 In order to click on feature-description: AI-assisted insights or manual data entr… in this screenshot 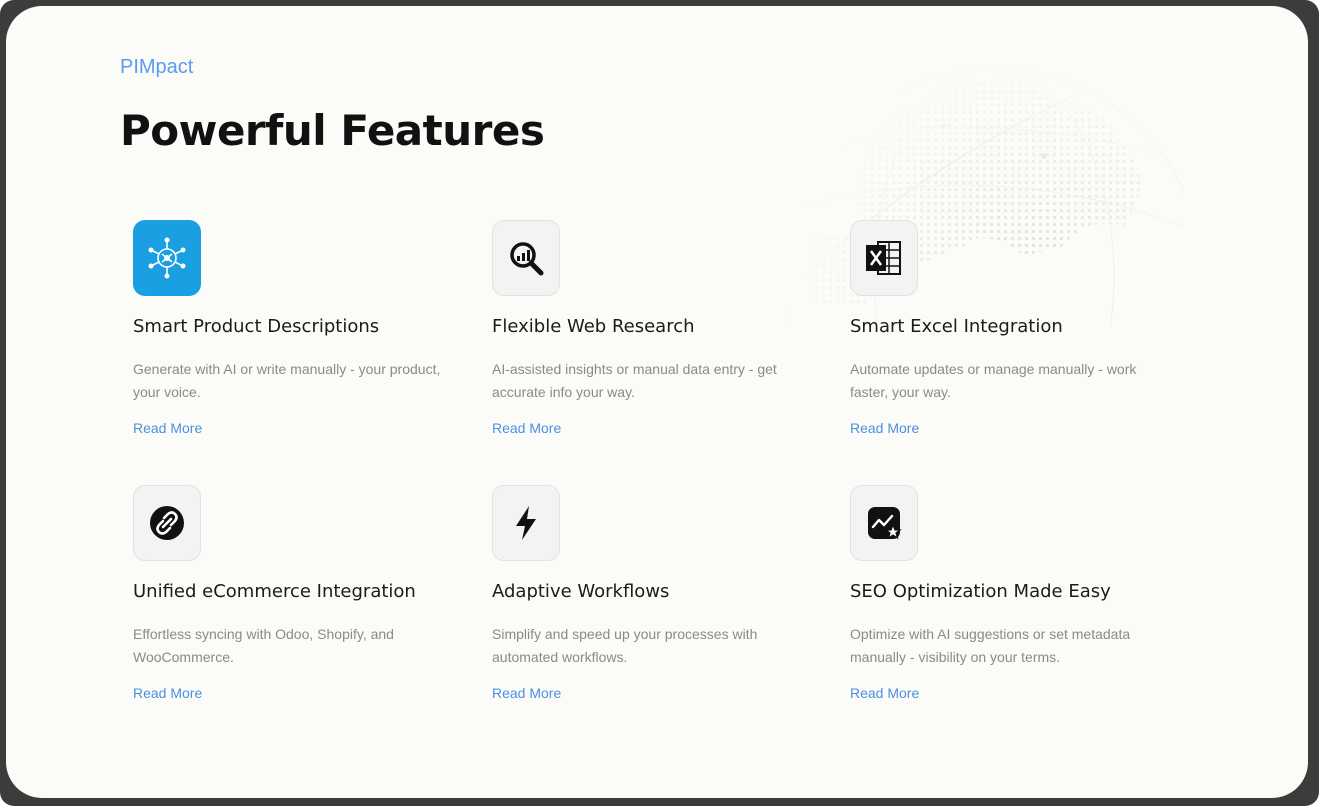, I will do `click(634, 380)`.